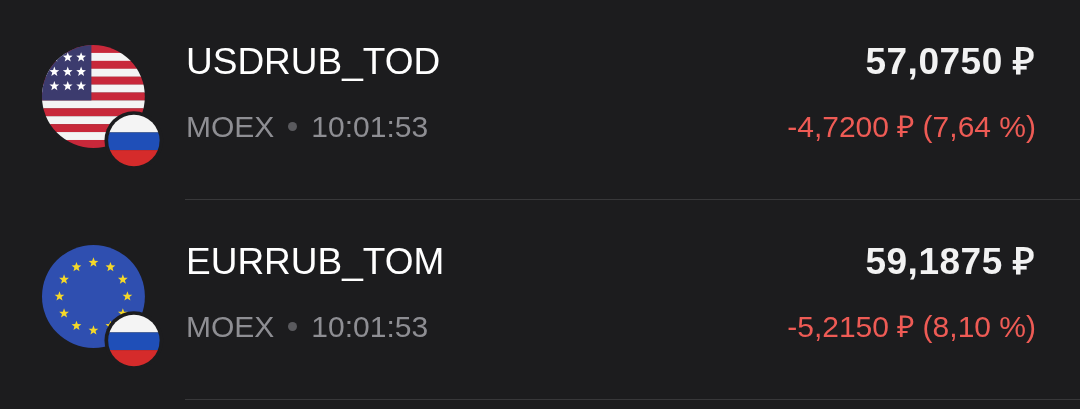 This screenshot has height=409, width=1080. What do you see at coordinates (313, 62) in the screenshot?
I see `ticker-name: USDRUB_TOD` at bounding box center [313, 62].